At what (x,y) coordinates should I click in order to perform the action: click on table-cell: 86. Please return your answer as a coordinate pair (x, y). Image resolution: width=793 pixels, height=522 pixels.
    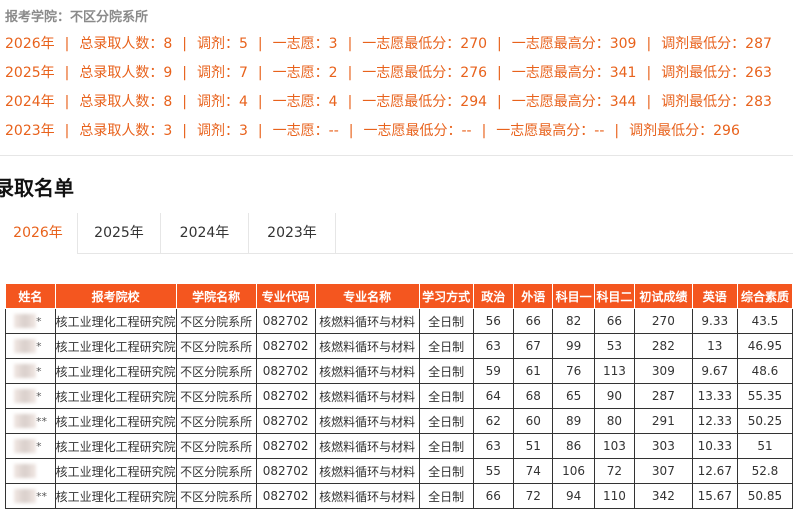
    Looking at the image, I should click on (573, 446).